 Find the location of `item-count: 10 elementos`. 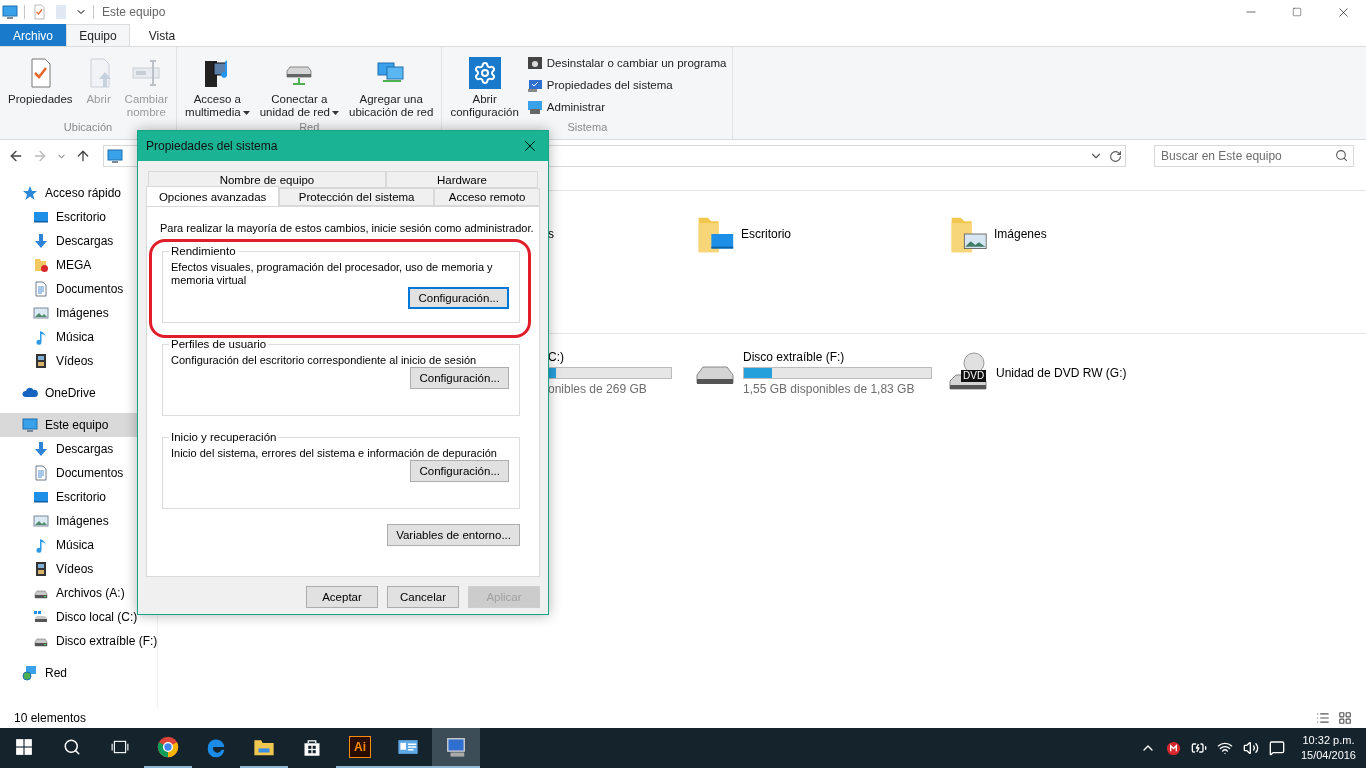

item-count: 10 elementos is located at coordinates (50, 718).